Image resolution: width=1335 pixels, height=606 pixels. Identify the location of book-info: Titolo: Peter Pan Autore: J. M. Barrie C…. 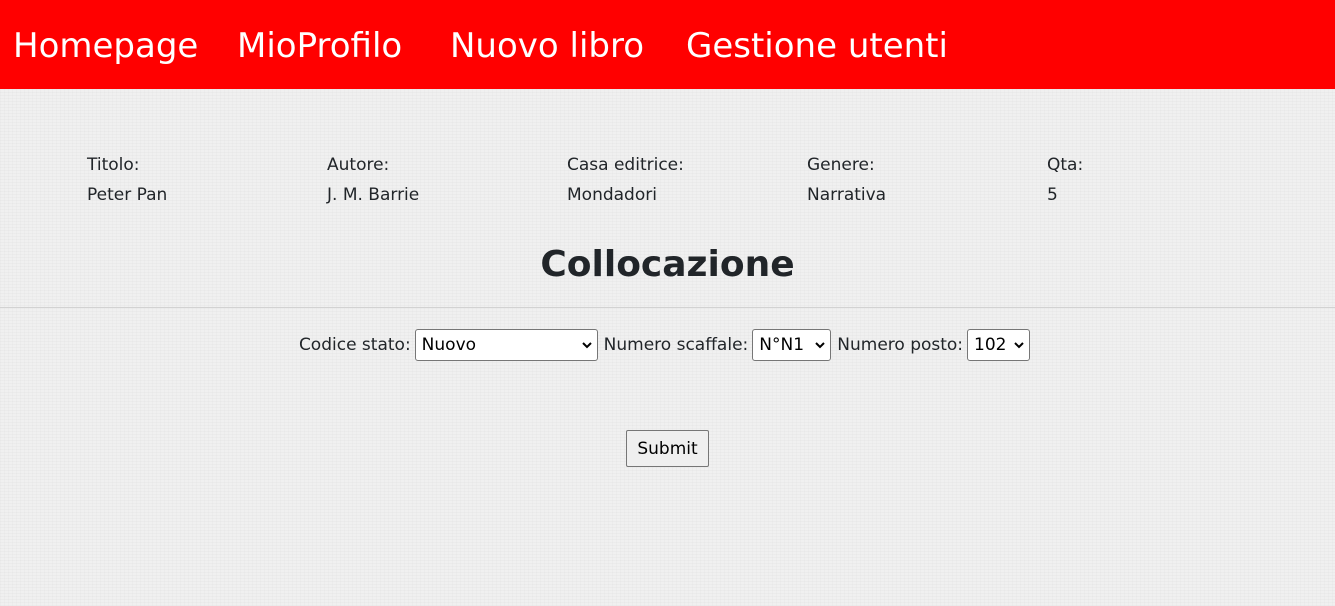
(687, 183).